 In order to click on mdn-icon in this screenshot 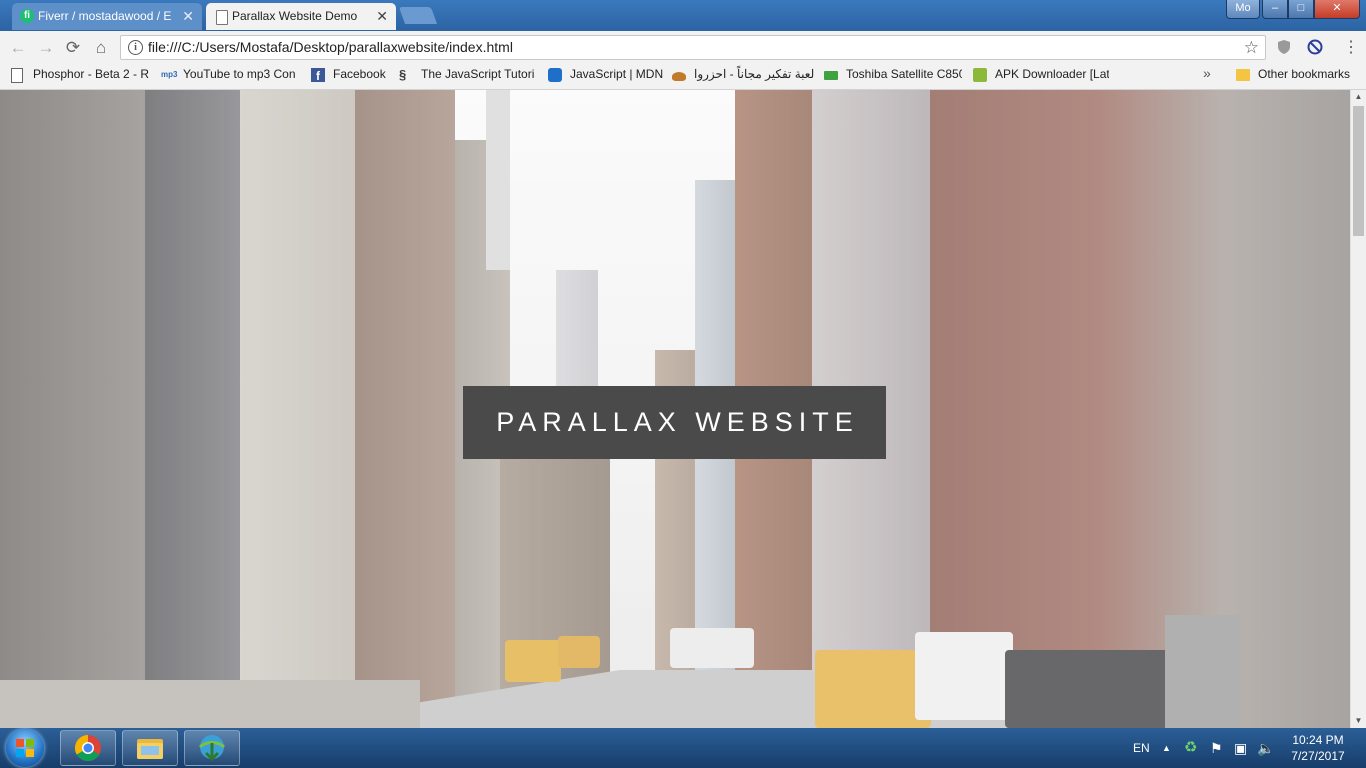, I will do `click(555, 75)`.